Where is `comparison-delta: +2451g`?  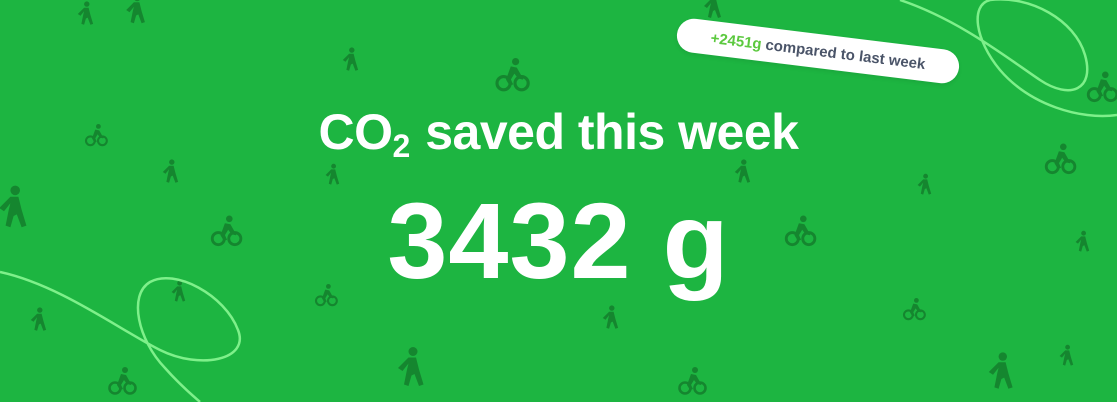
comparison-delta: +2451g is located at coordinates (736, 41).